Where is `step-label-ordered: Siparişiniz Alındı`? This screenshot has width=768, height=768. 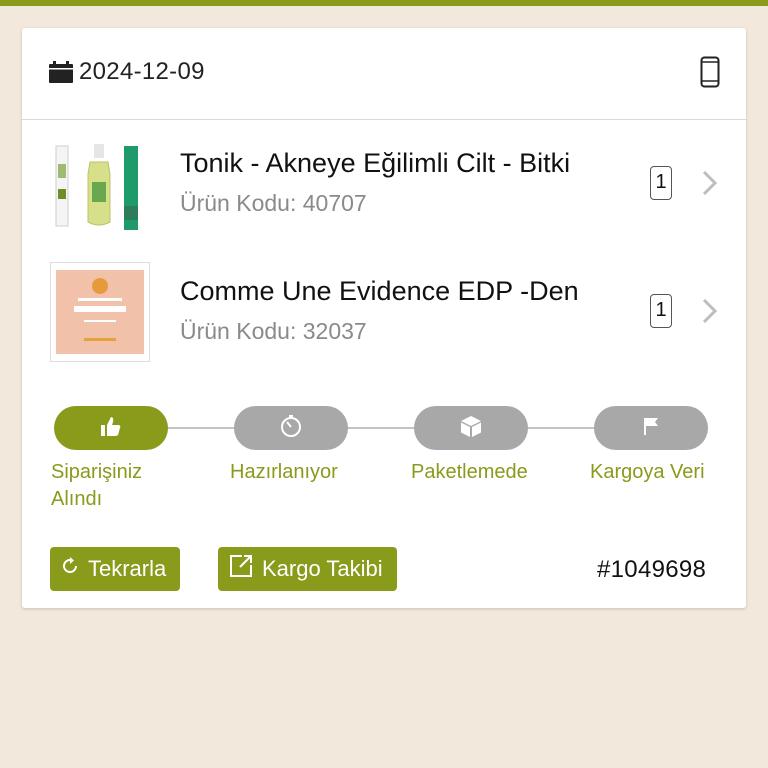
step-label-ordered: Siparişiniz Alındı is located at coordinates (96, 486).